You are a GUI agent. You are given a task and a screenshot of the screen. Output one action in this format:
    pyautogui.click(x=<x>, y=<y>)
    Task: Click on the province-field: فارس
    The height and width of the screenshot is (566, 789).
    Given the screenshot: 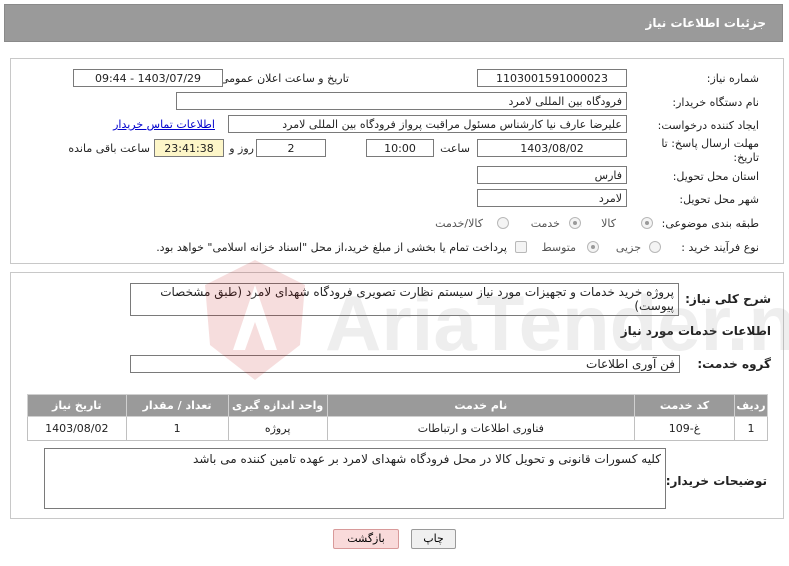 What is the action you would take?
    pyautogui.click(x=552, y=175)
    